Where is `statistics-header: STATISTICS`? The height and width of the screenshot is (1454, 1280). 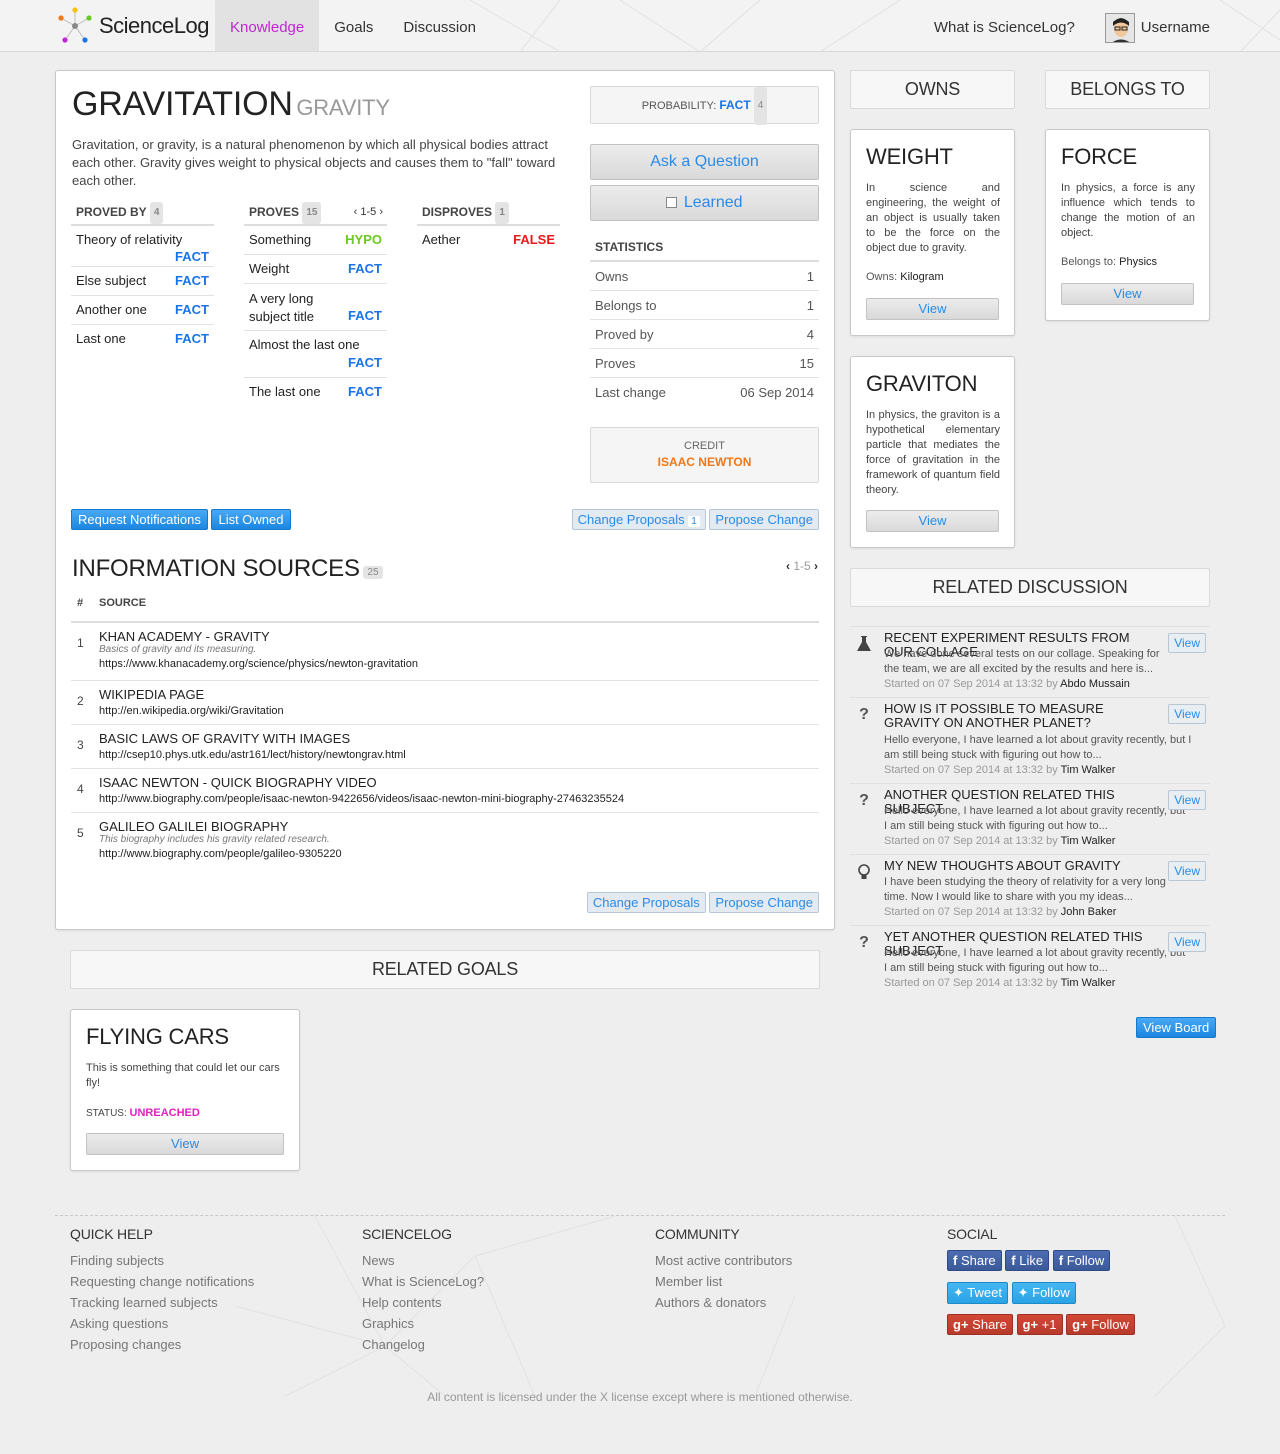 statistics-header: STATISTICS is located at coordinates (704, 248).